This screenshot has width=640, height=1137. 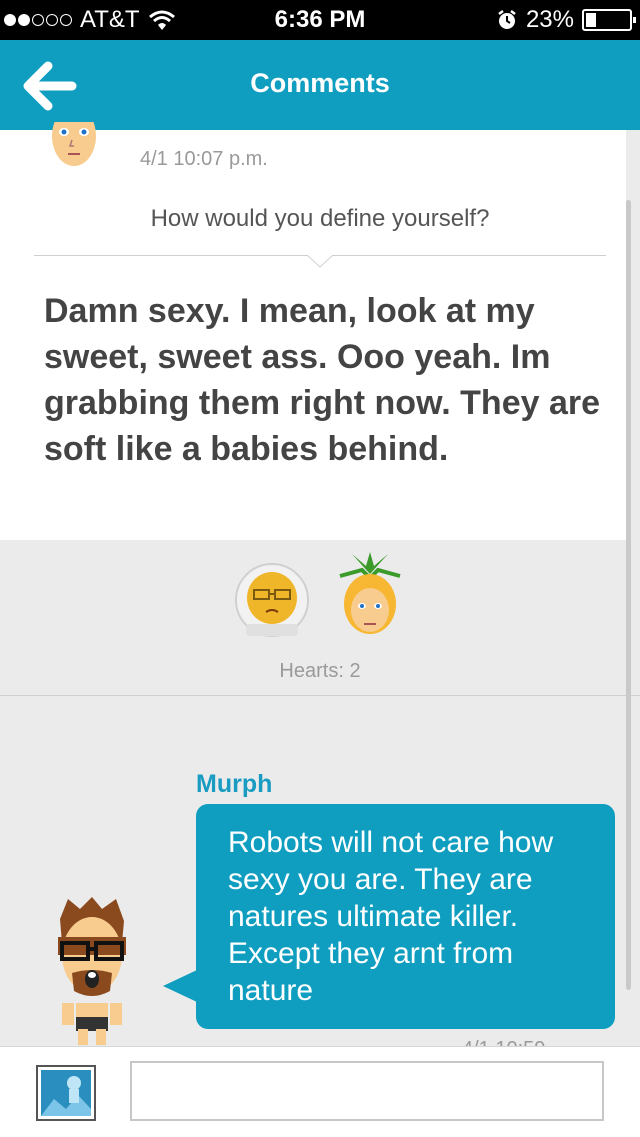 What do you see at coordinates (74, 148) in the screenshot?
I see `poster-avatar` at bounding box center [74, 148].